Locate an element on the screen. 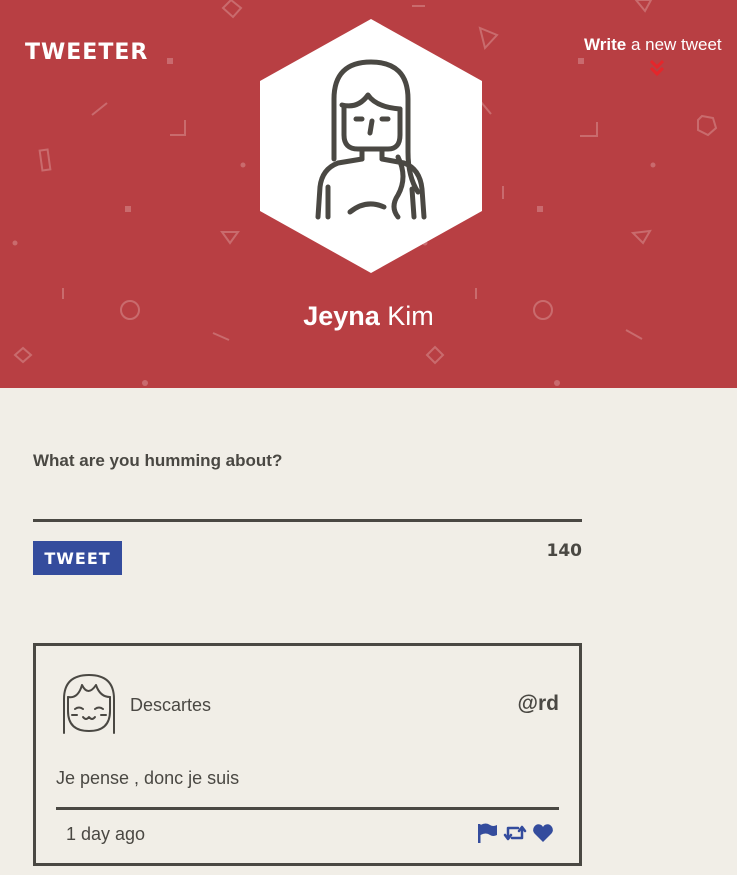  profile-name: Jeyna Kim is located at coordinates (368, 316).